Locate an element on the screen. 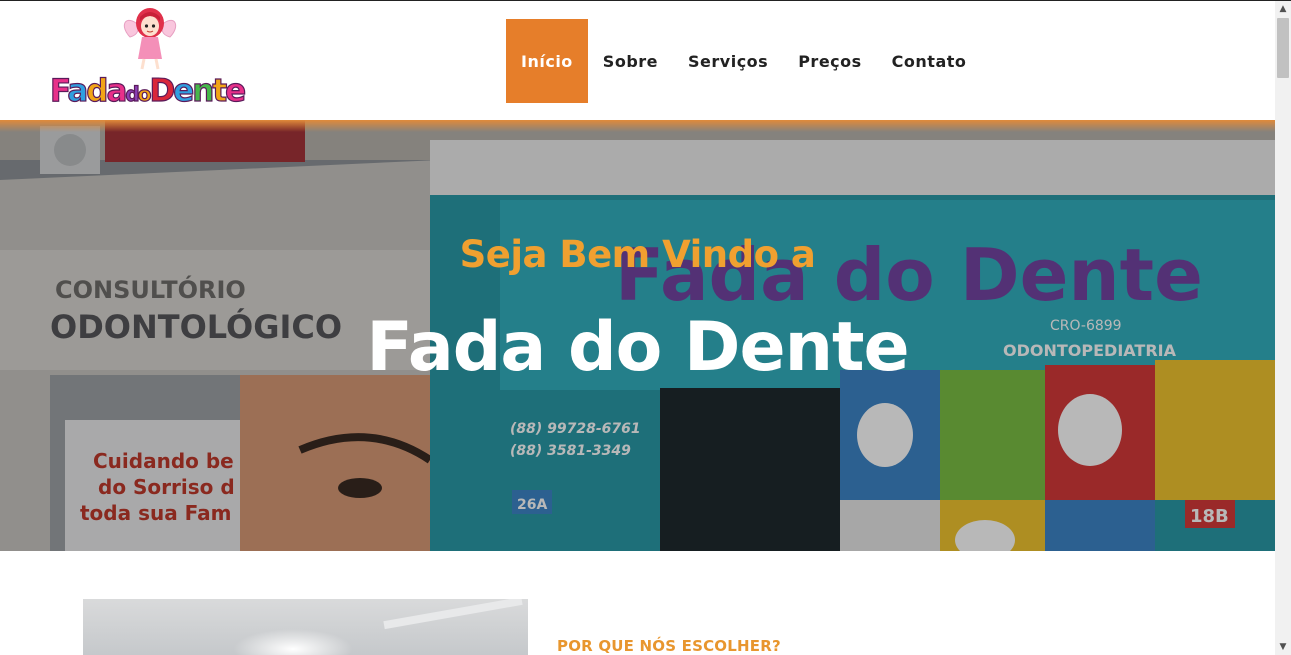 This screenshot has height=655, width=1291. nav-item-servicos: Serviços is located at coordinates (728, 61).